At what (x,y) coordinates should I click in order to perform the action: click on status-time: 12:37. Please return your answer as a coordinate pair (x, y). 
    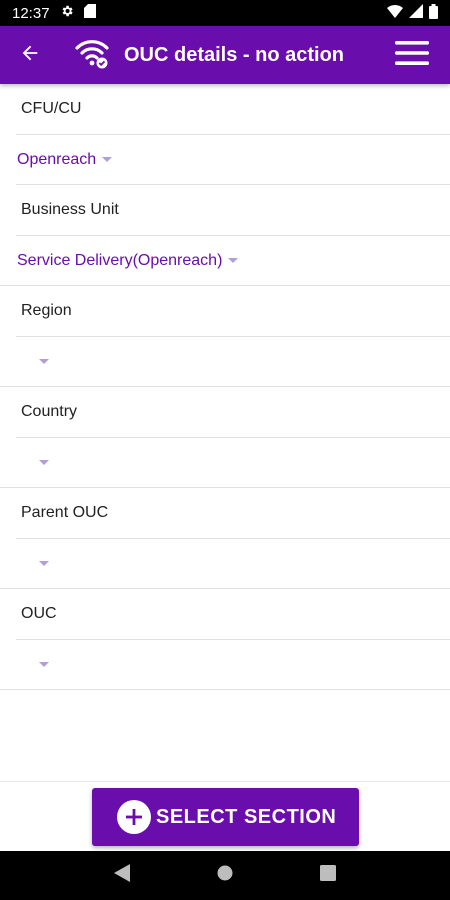
    Looking at the image, I should click on (31, 13).